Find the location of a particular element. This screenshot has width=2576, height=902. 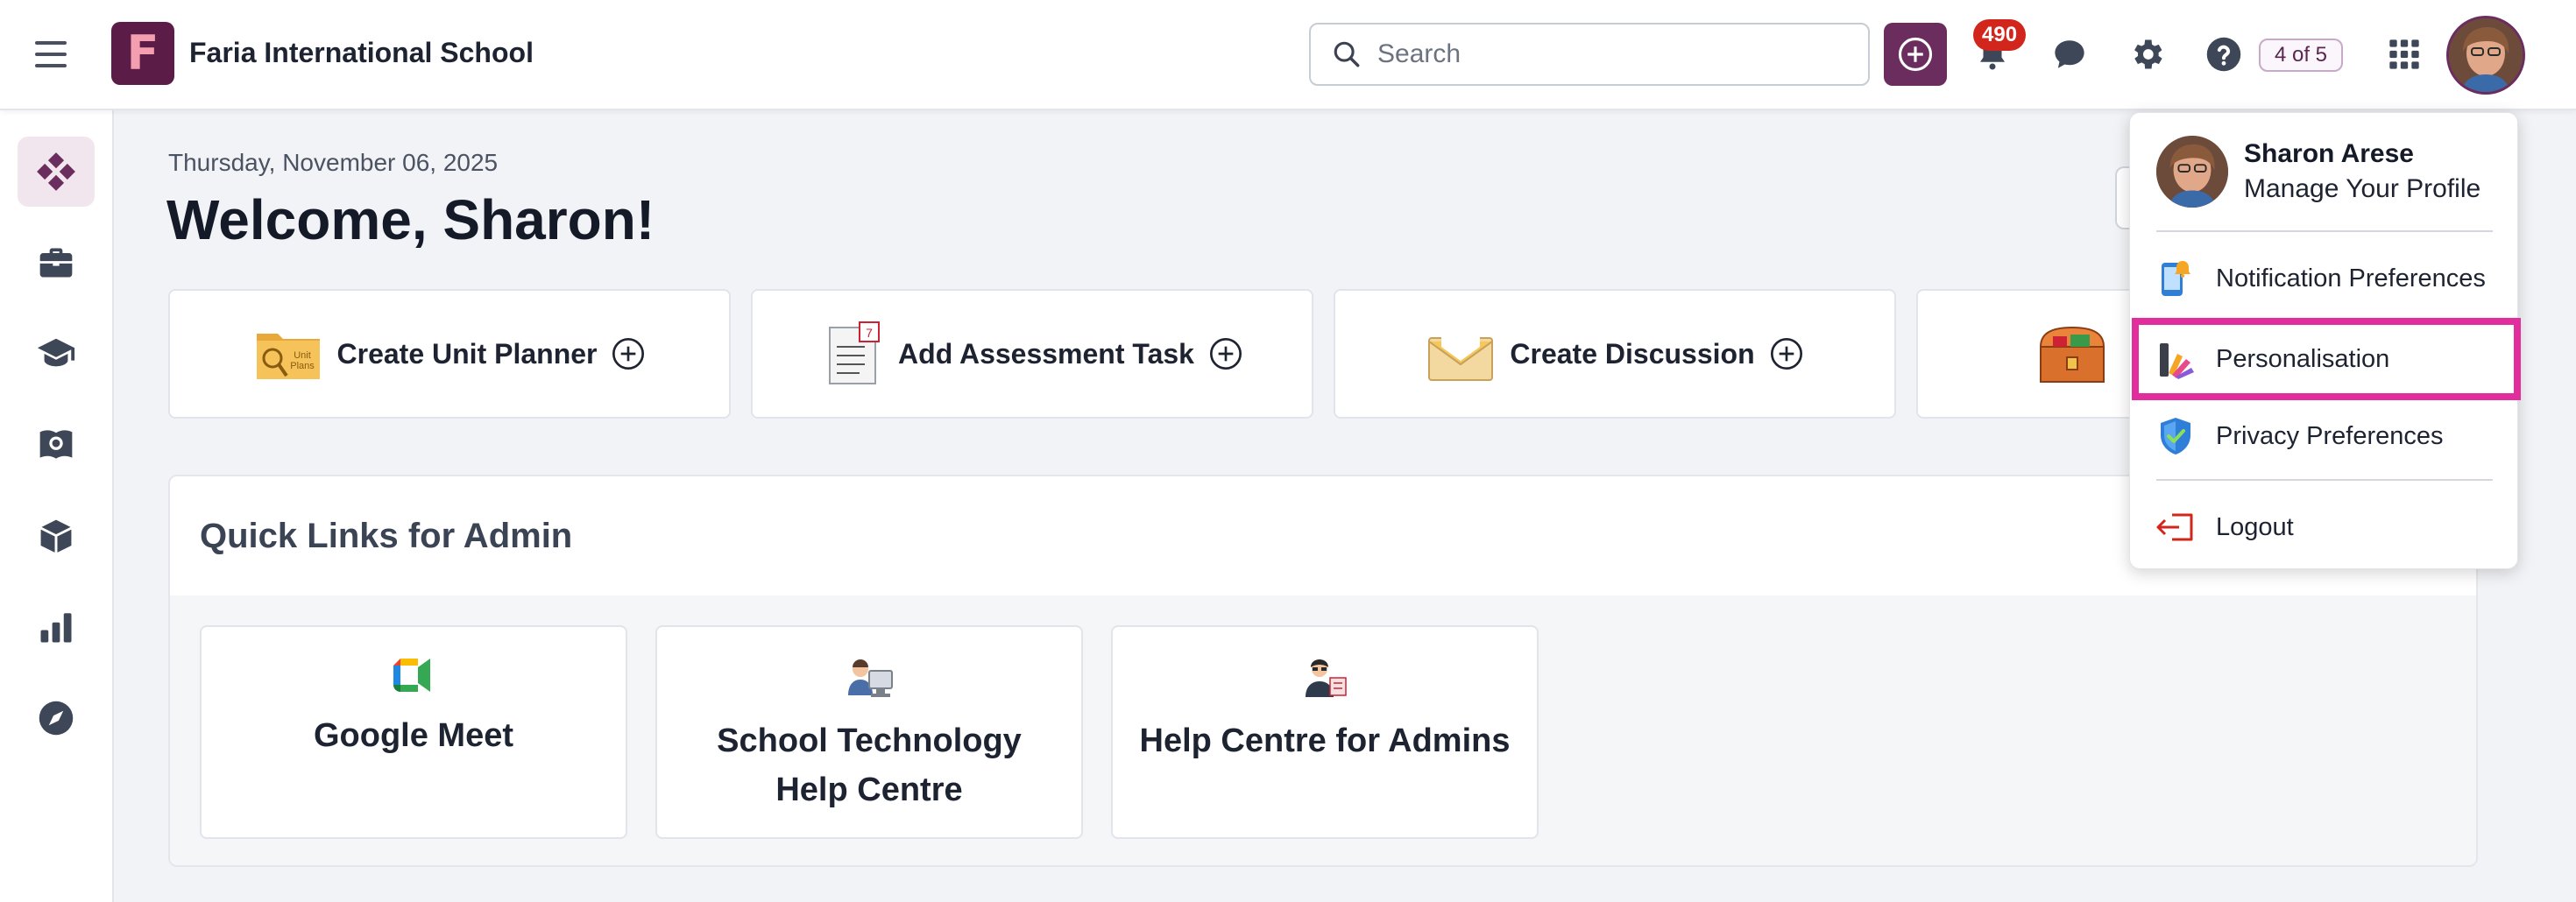

help-button is located at coordinates (2224, 54).